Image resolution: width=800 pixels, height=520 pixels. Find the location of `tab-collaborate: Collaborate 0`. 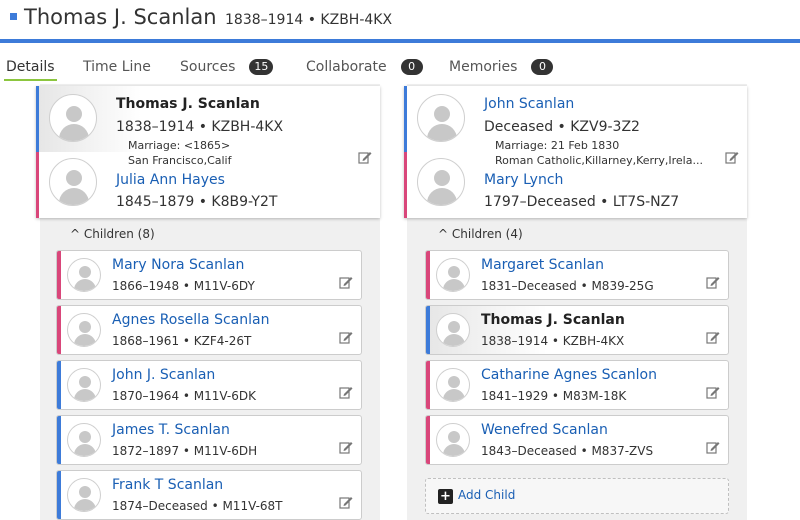

tab-collaborate: Collaborate 0 is located at coordinates (364, 67).